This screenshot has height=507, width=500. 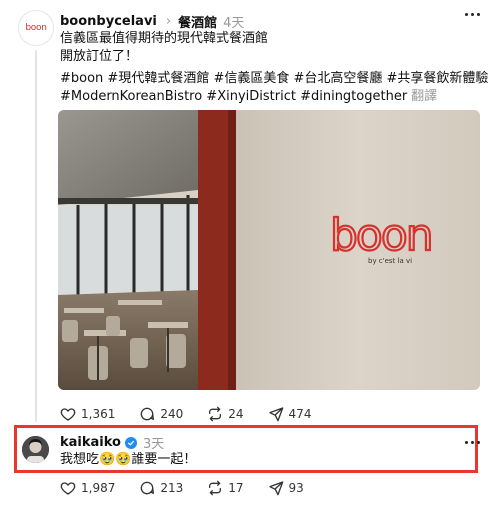 I want to click on reply-text: 我想吃🥹🥹誰要一起！, so click(x=128, y=459).